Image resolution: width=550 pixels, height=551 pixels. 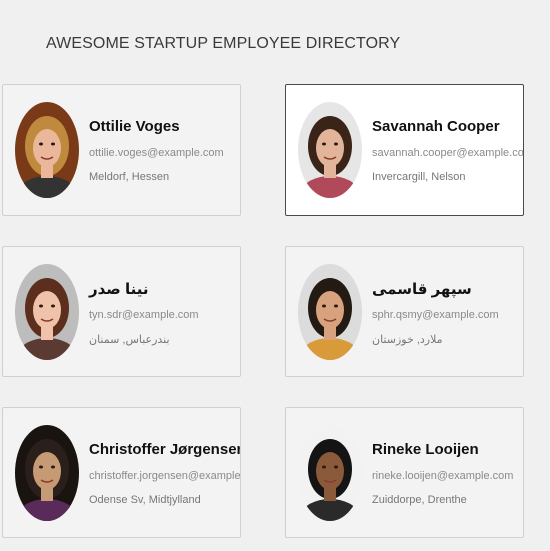 I want to click on employee-name: Ottilie Voges, so click(x=134, y=126).